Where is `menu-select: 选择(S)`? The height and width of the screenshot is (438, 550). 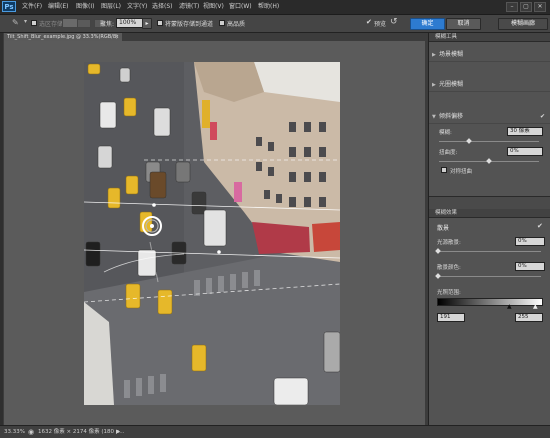 menu-select: 选择(S) is located at coordinates (162, 7).